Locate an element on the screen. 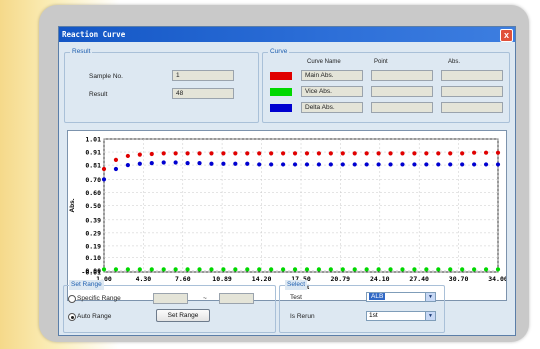 The height and width of the screenshot is (349, 540). test-dropdown-value: ALB is located at coordinates (377, 296).